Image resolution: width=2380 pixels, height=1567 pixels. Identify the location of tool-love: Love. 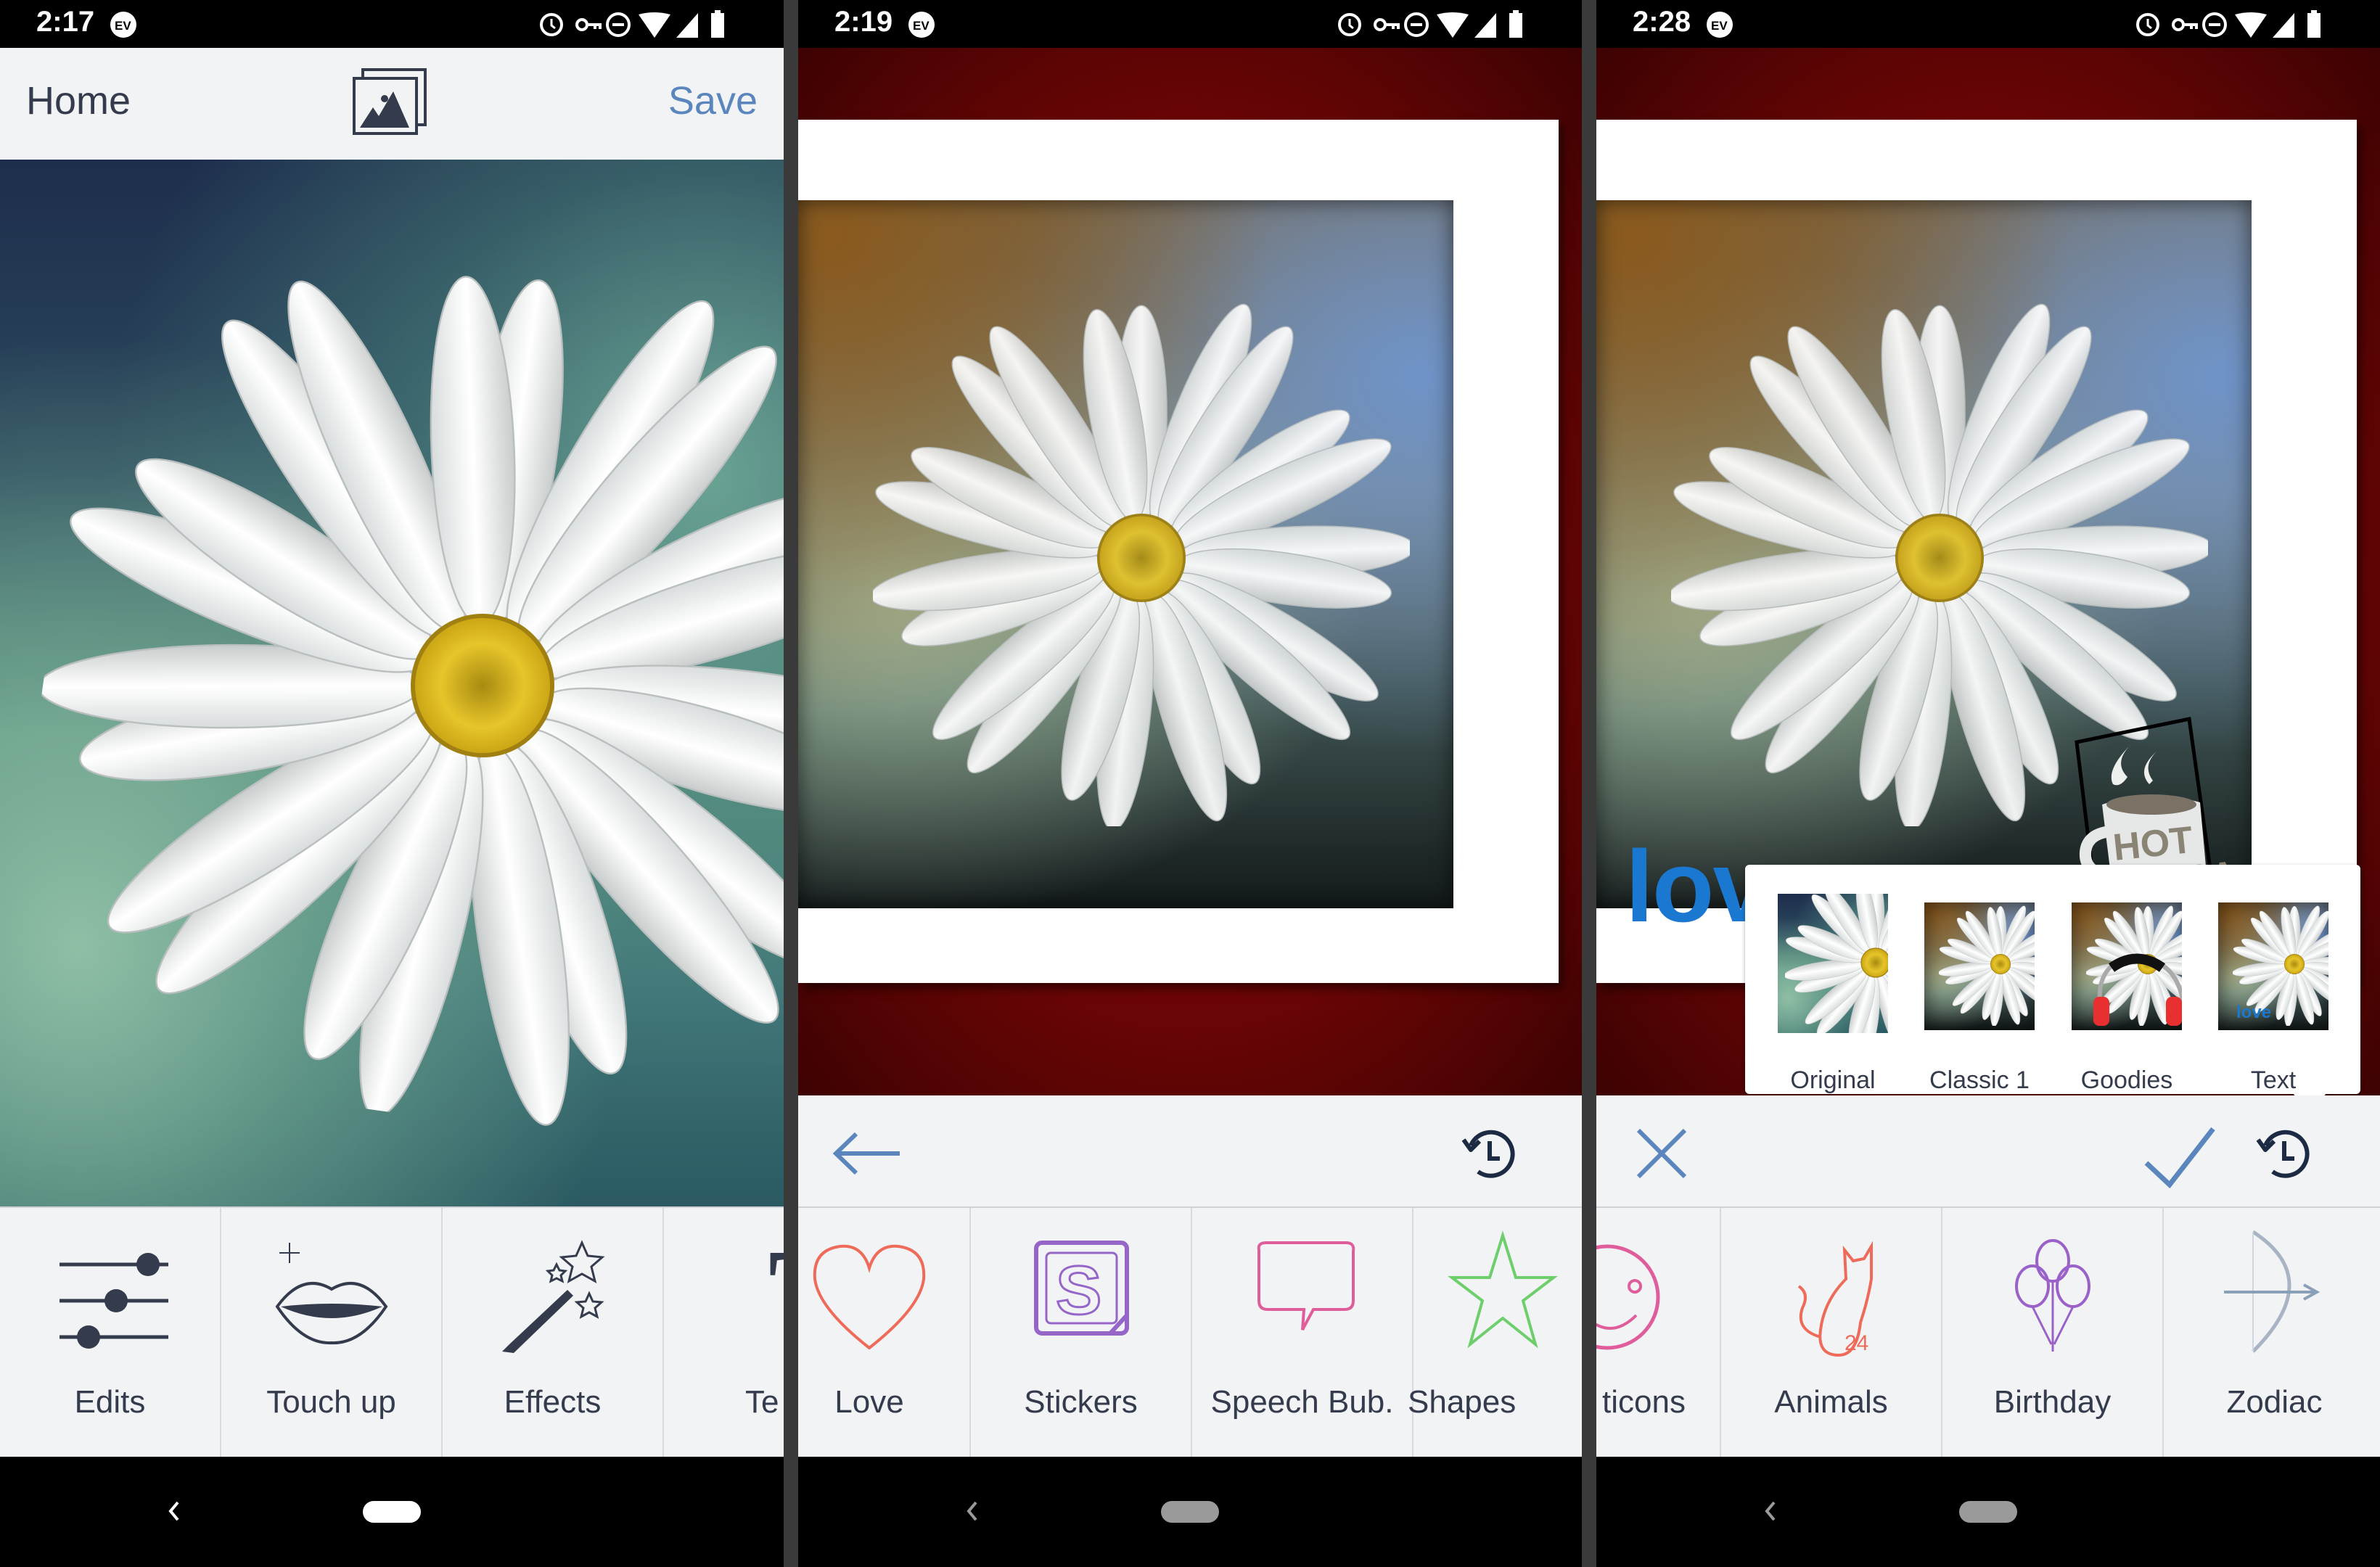
(884, 1333).